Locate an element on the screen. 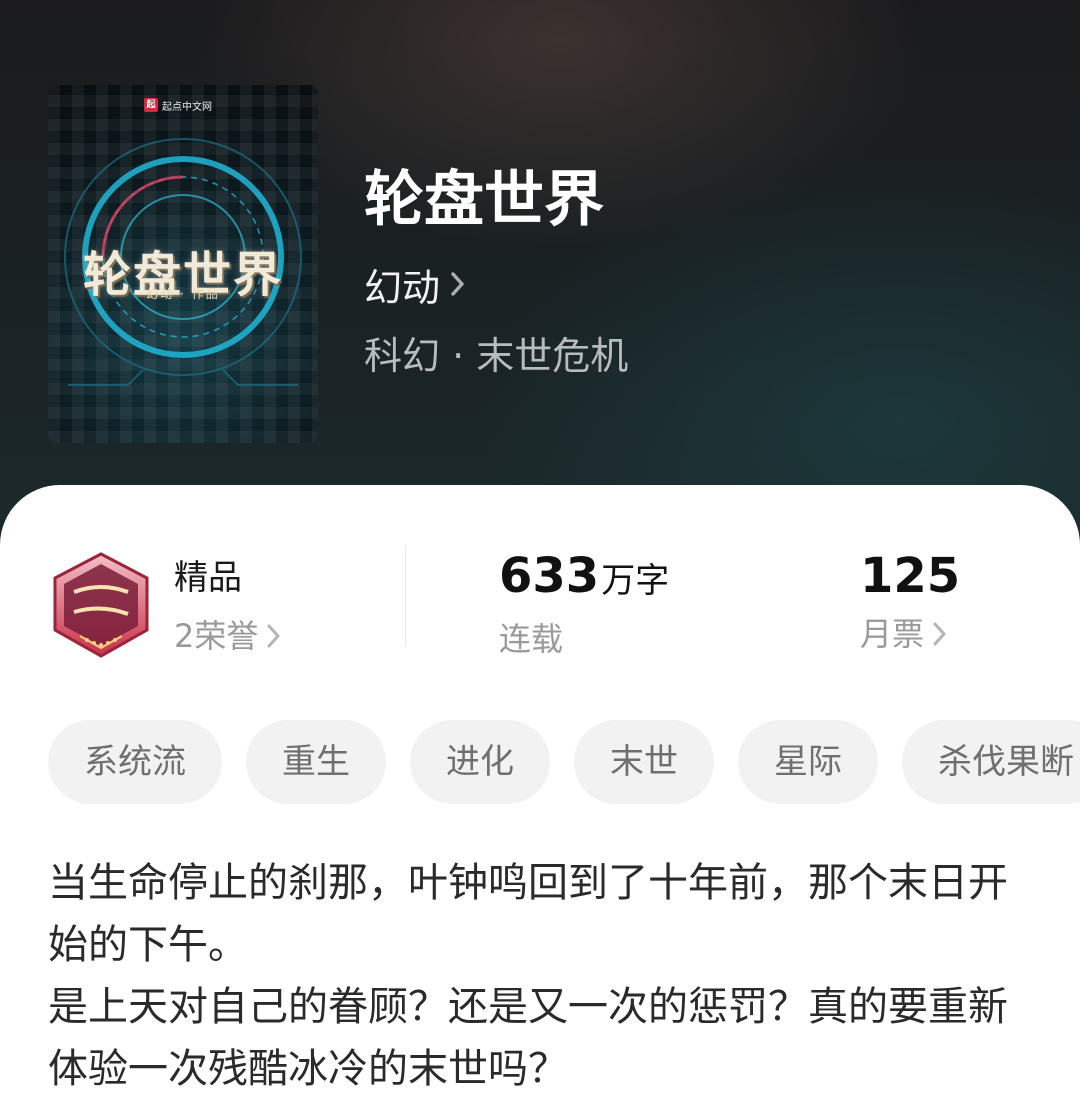 Image resolution: width=1080 pixels, height=1100 pixels. quality-label: 精品 is located at coordinates (208, 578).